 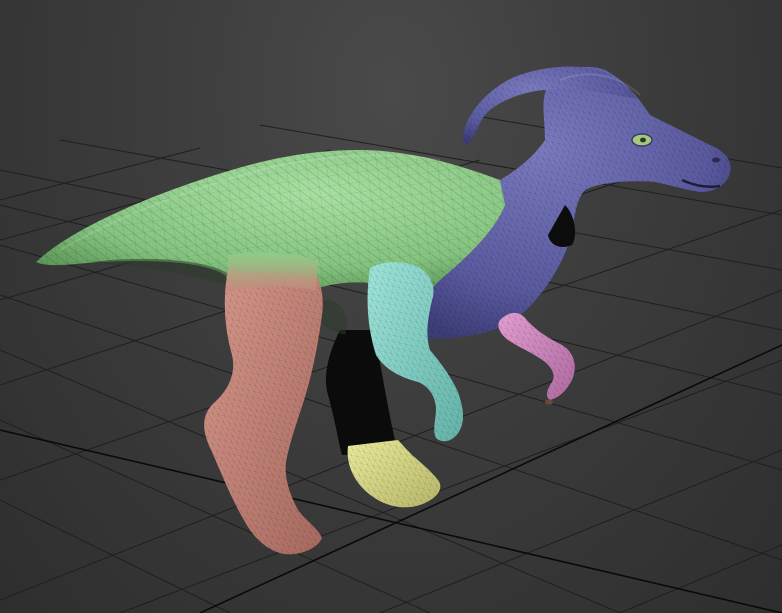 What do you see at coordinates (536, 358) in the screenshot?
I see `front-arm-left` at bounding box center [536, 358].